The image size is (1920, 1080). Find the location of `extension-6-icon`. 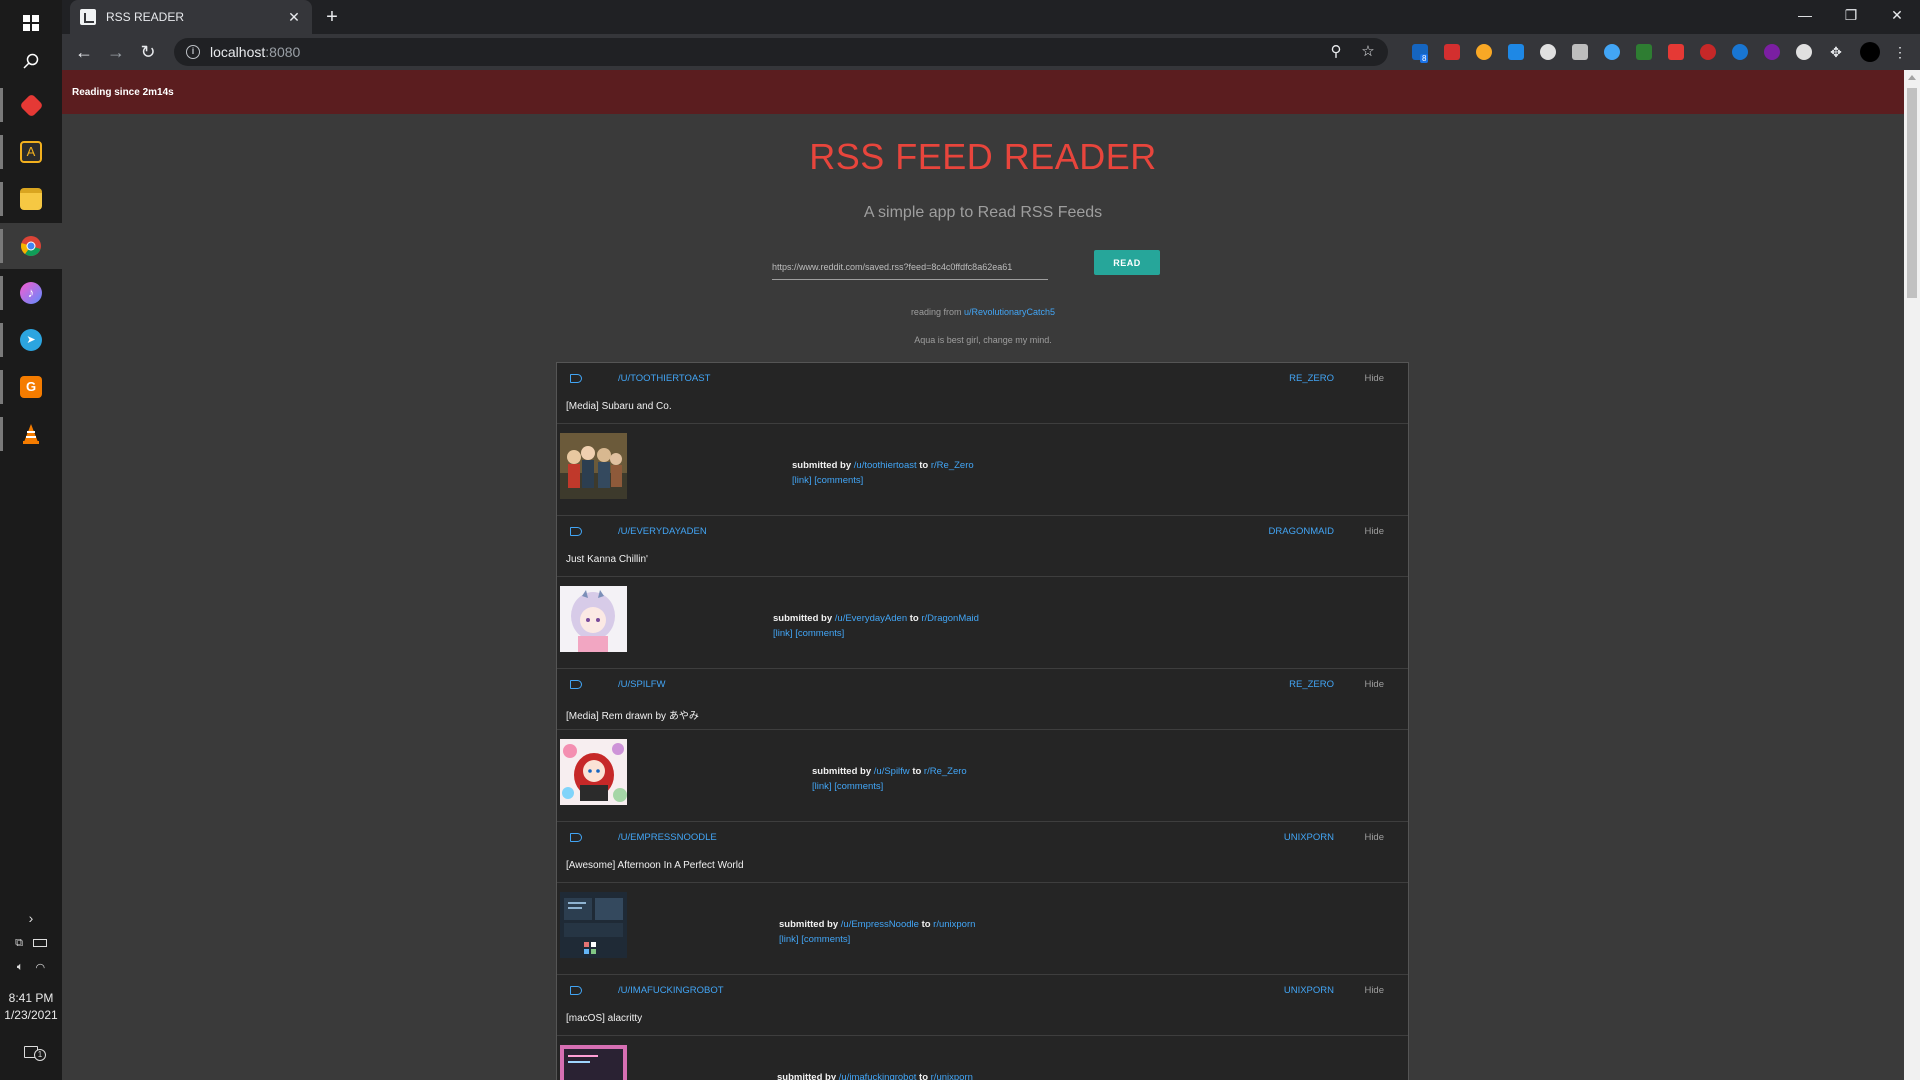

extension-6-icon is located at coordinates (1580, 52).